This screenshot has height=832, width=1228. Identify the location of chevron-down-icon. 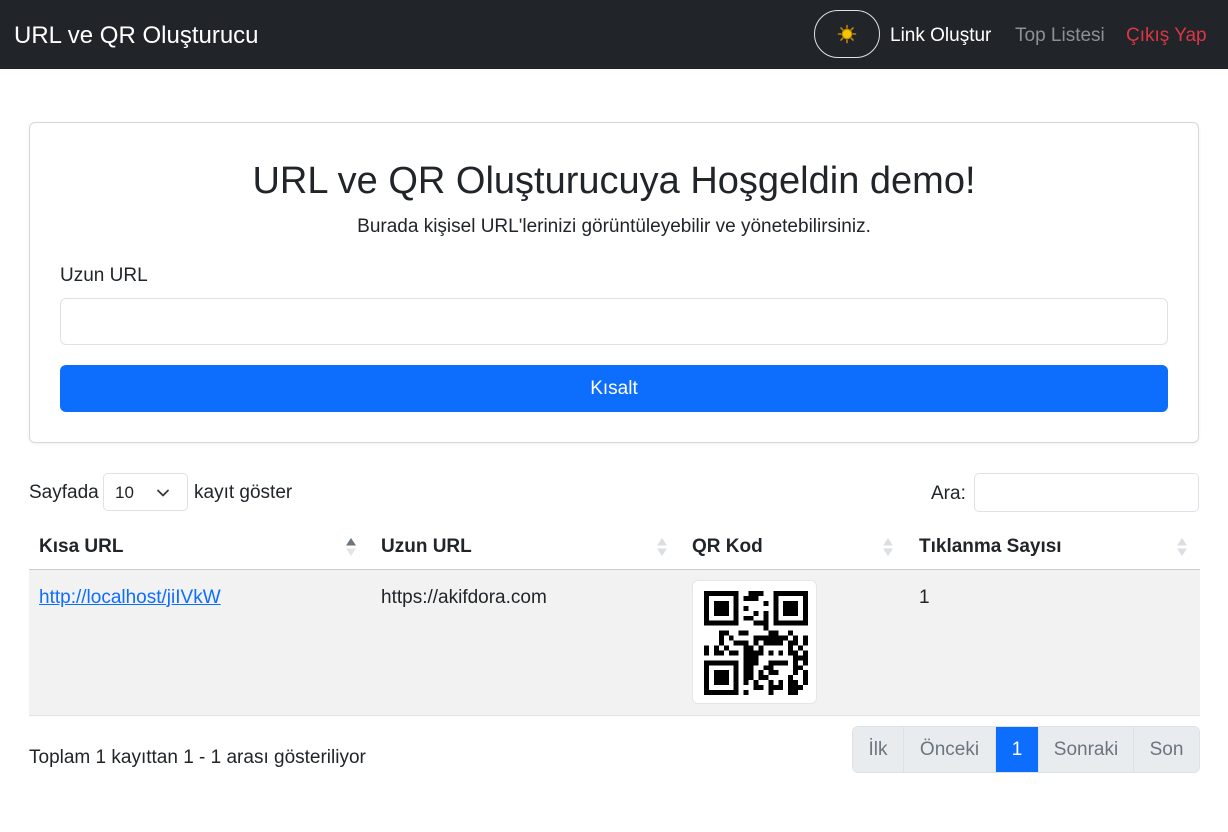
(163, 493).